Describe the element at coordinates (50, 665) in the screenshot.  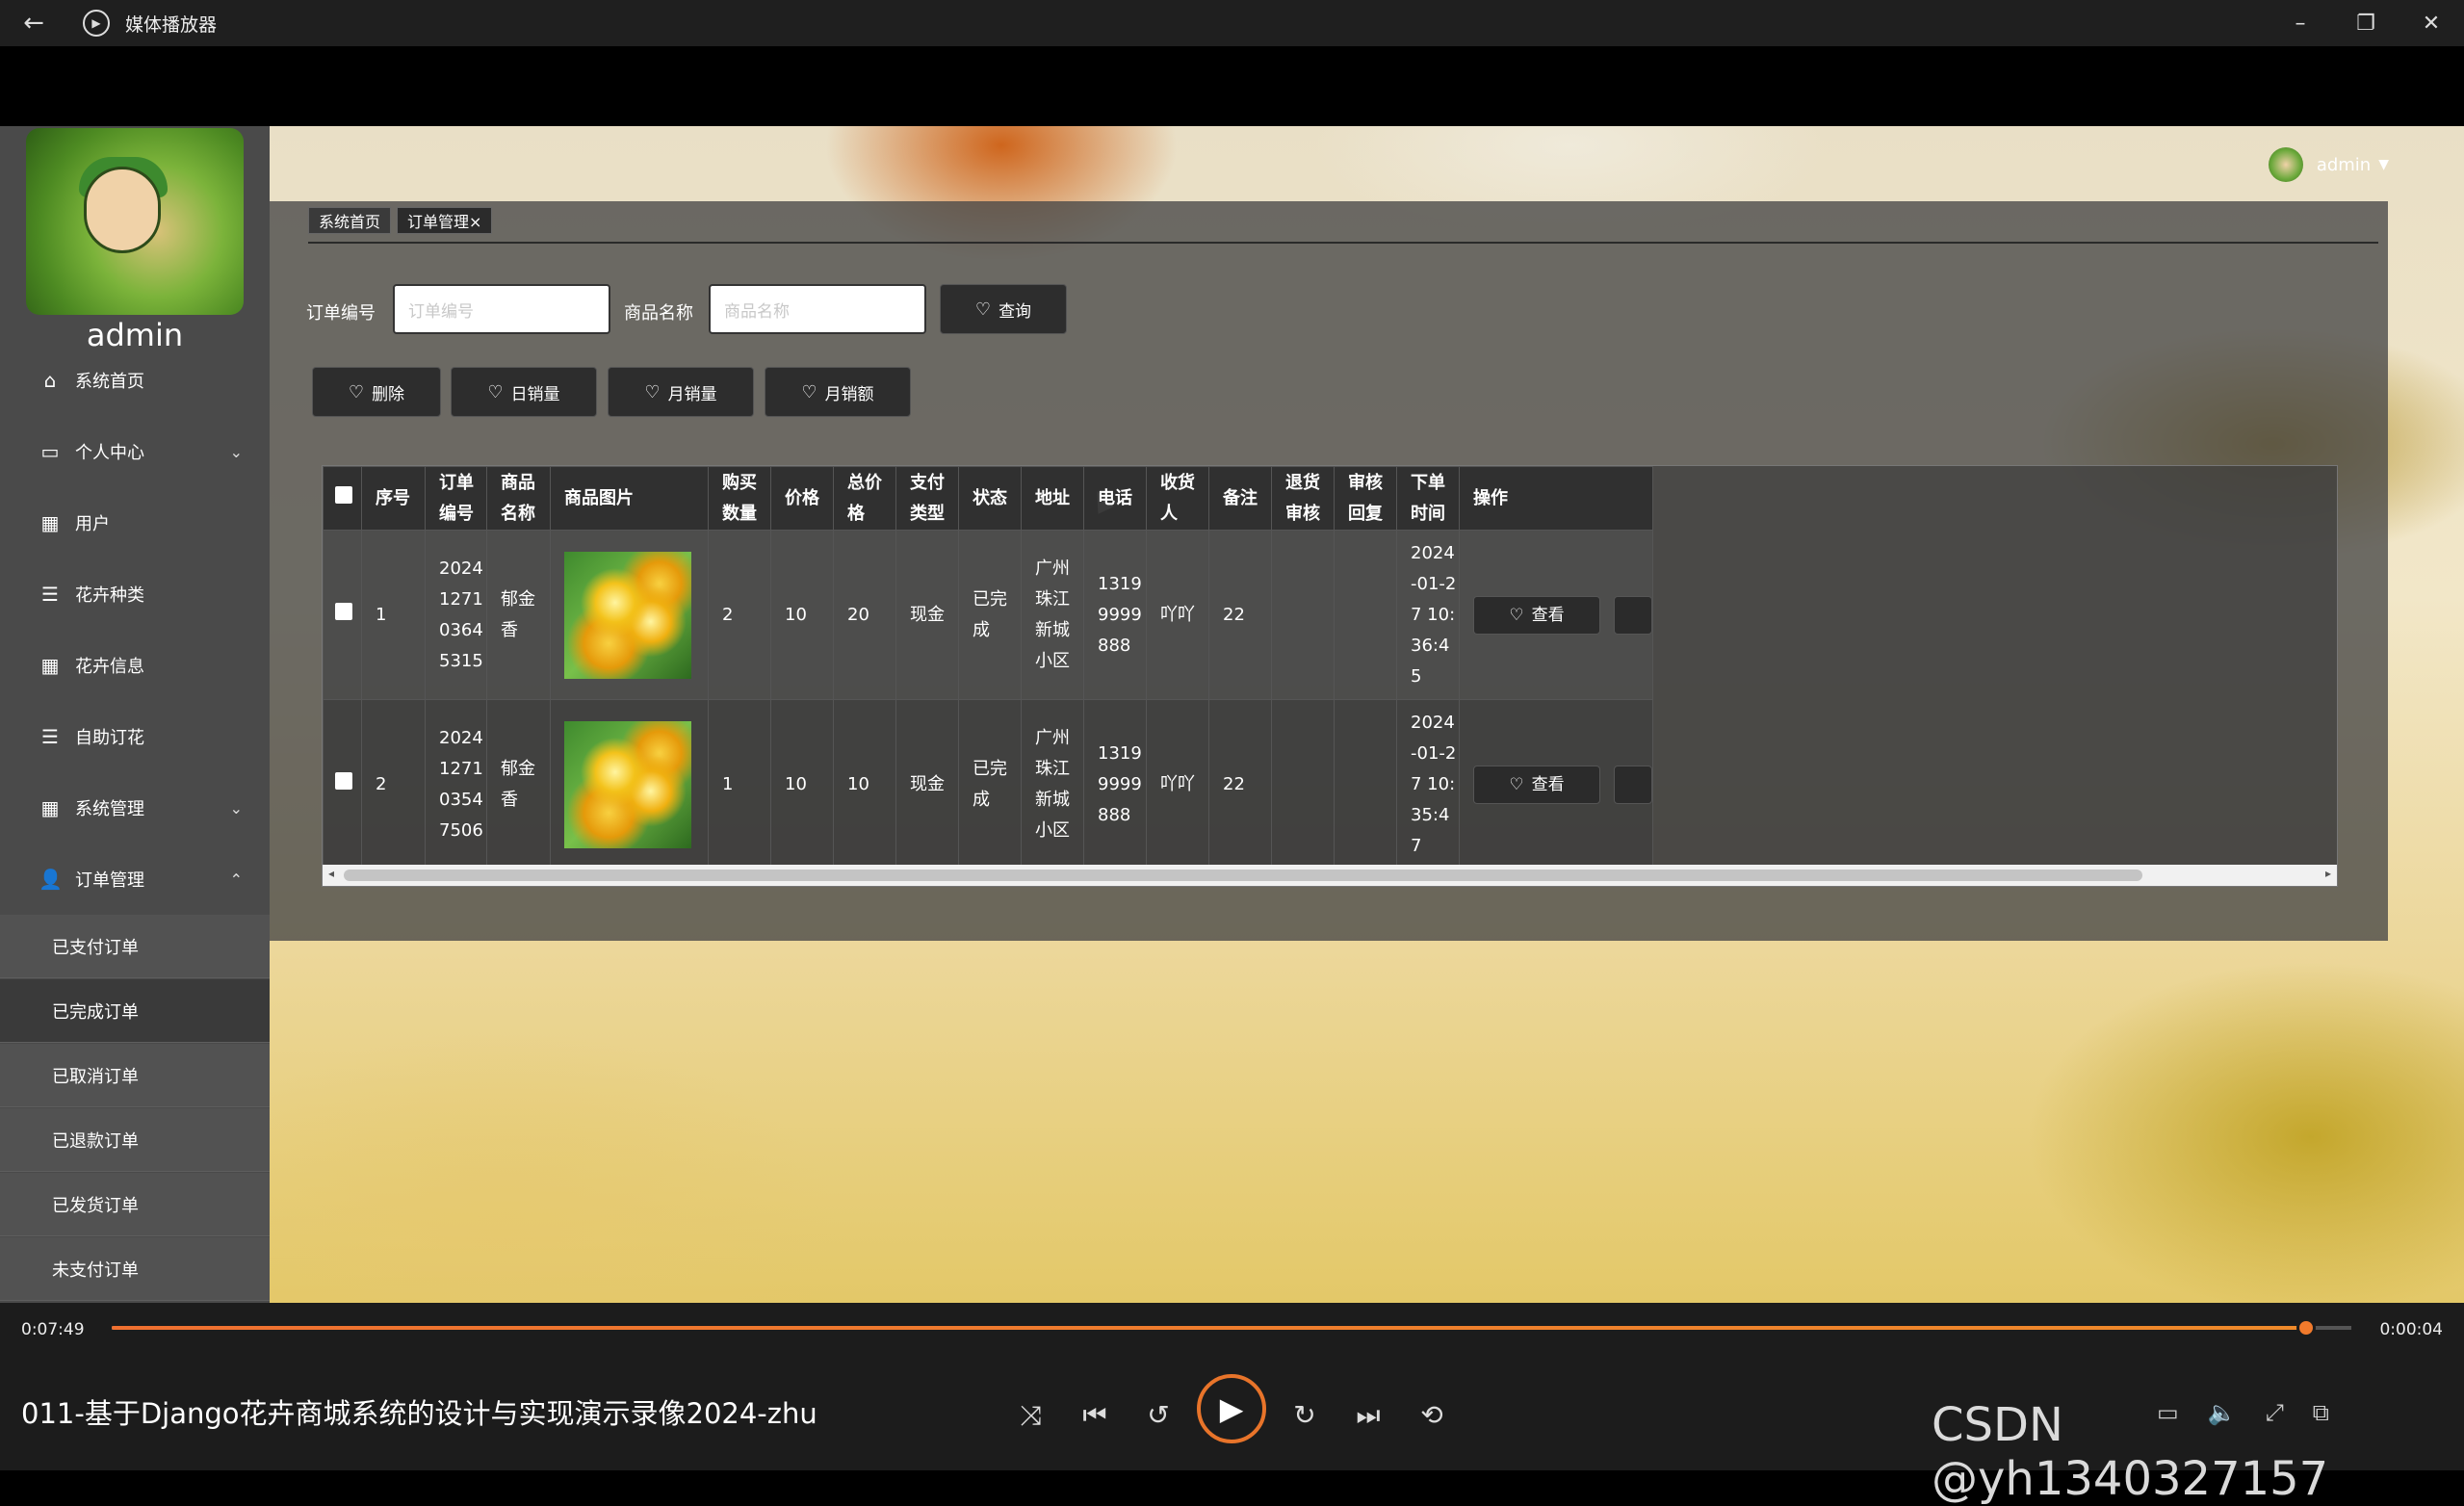
I see `grid-icon: ▦` at that location.